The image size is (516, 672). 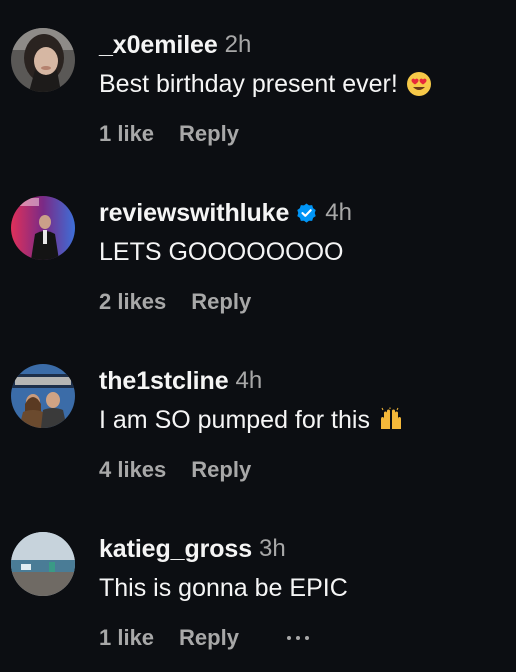 What do you see at coordinates (419, 84) in the screenshot?
I see `heart-eyes-emoji-icon` at bounding box center [419, 84].